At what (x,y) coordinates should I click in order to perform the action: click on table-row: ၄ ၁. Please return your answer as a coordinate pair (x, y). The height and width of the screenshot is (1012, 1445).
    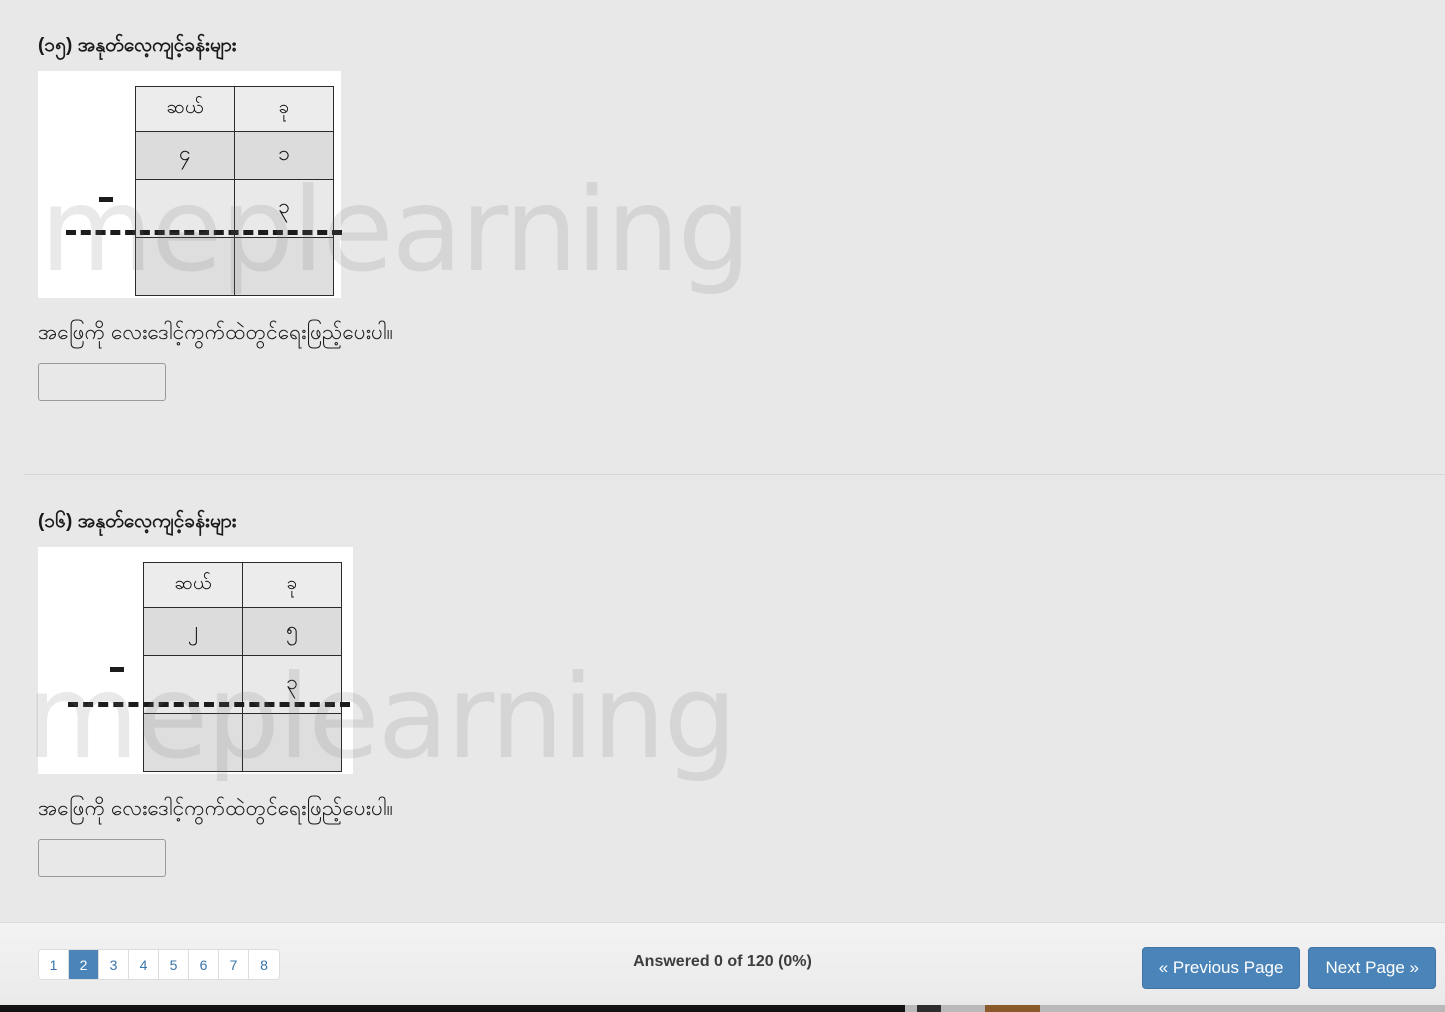
    Looking at the image, I should click on (234, 155).